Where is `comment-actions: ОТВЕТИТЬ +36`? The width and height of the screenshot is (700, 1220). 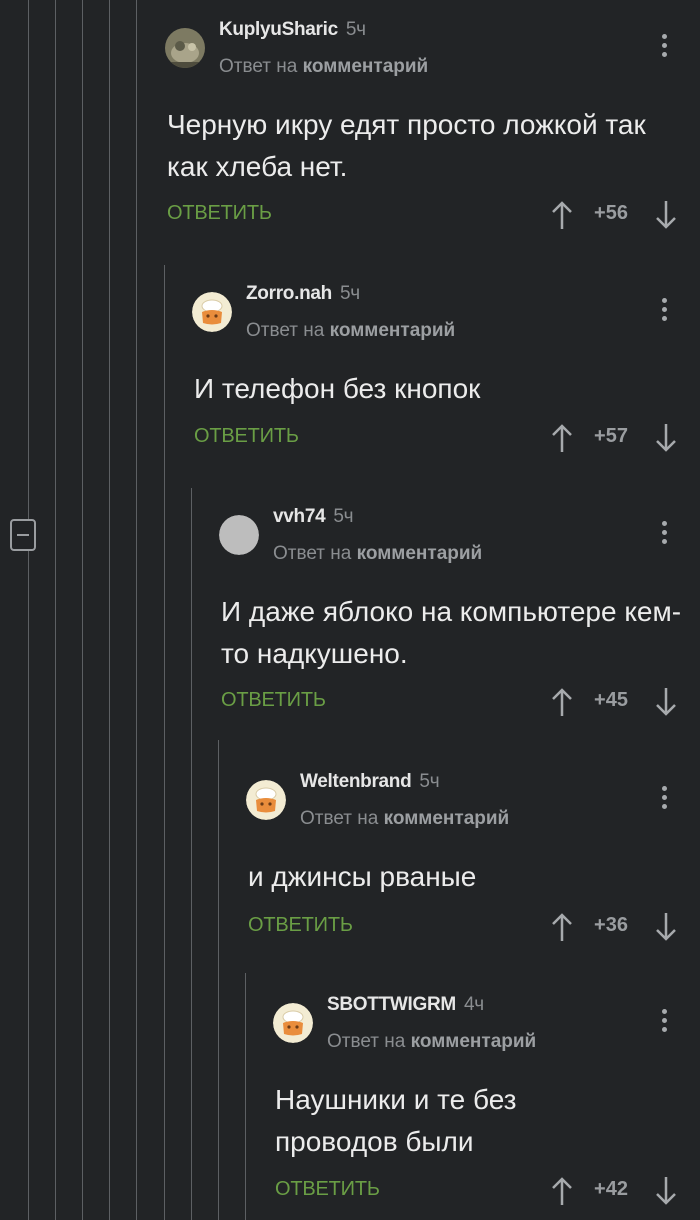
comment-actions: ОТВЕТИТЬ +36 is located at coordinates (463, 926).